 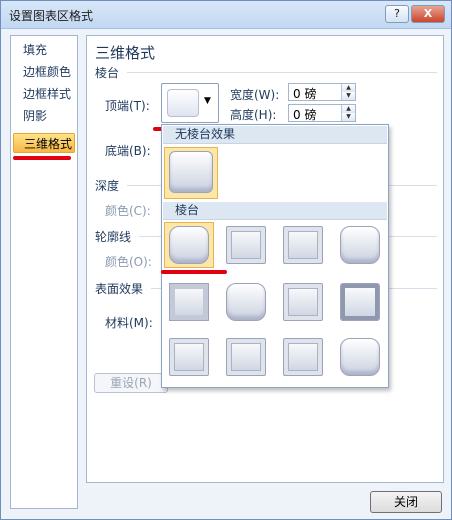 What do you see at coordinates (191, 173) in the screenshot?
I see `bevel-none-option` at bounding box center [191, 173].